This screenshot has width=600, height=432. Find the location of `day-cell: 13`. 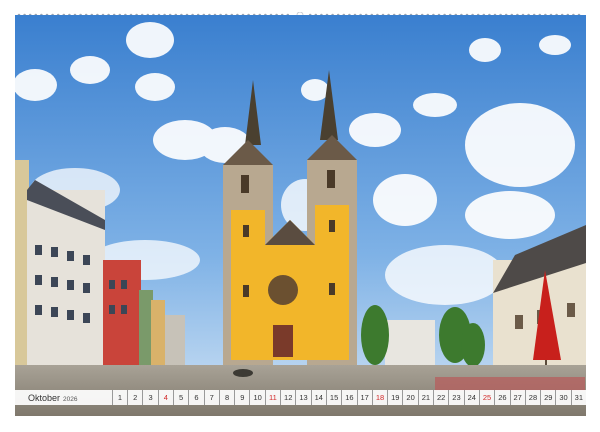

day-cell: 13 is located at coordinates (302, 397).